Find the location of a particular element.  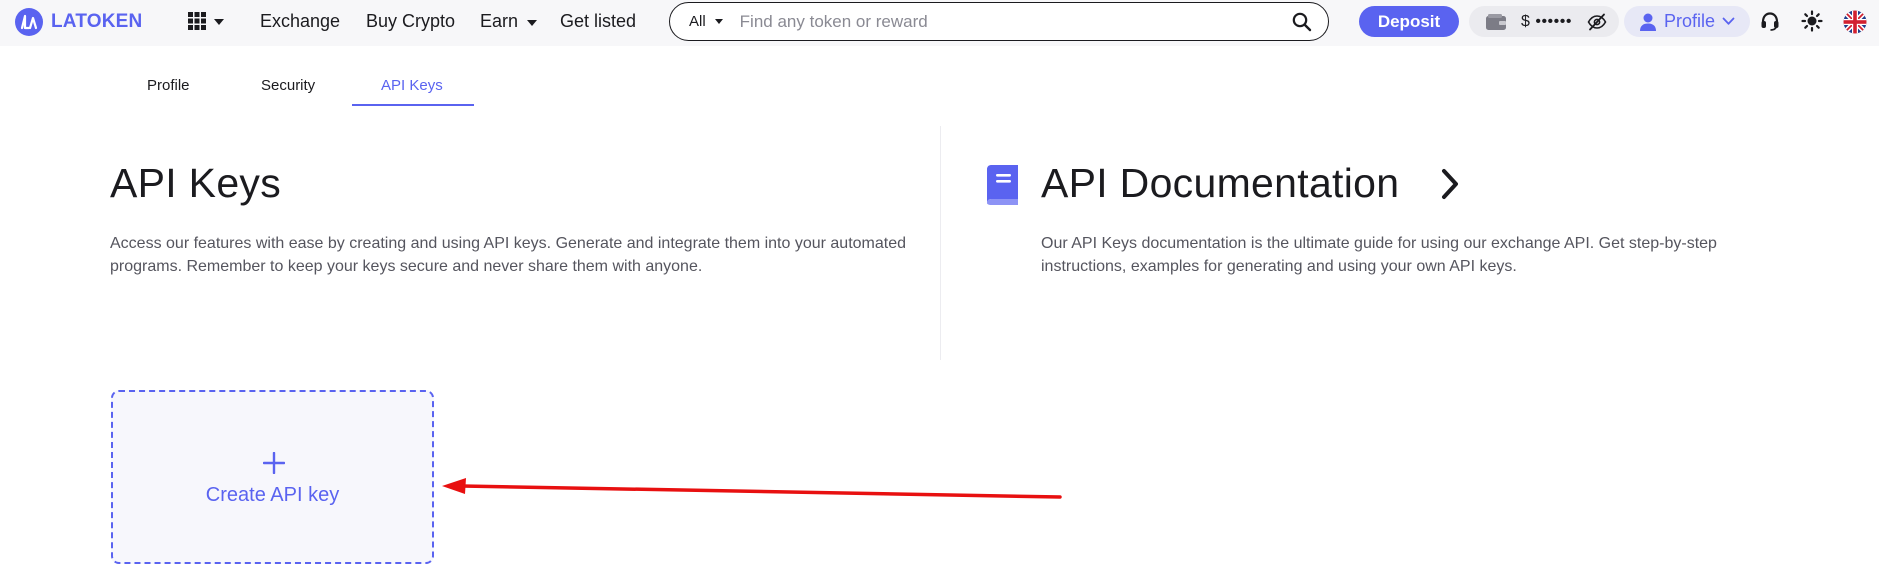

nav-get-listed: Get listed is located at coordinates (598, 21).